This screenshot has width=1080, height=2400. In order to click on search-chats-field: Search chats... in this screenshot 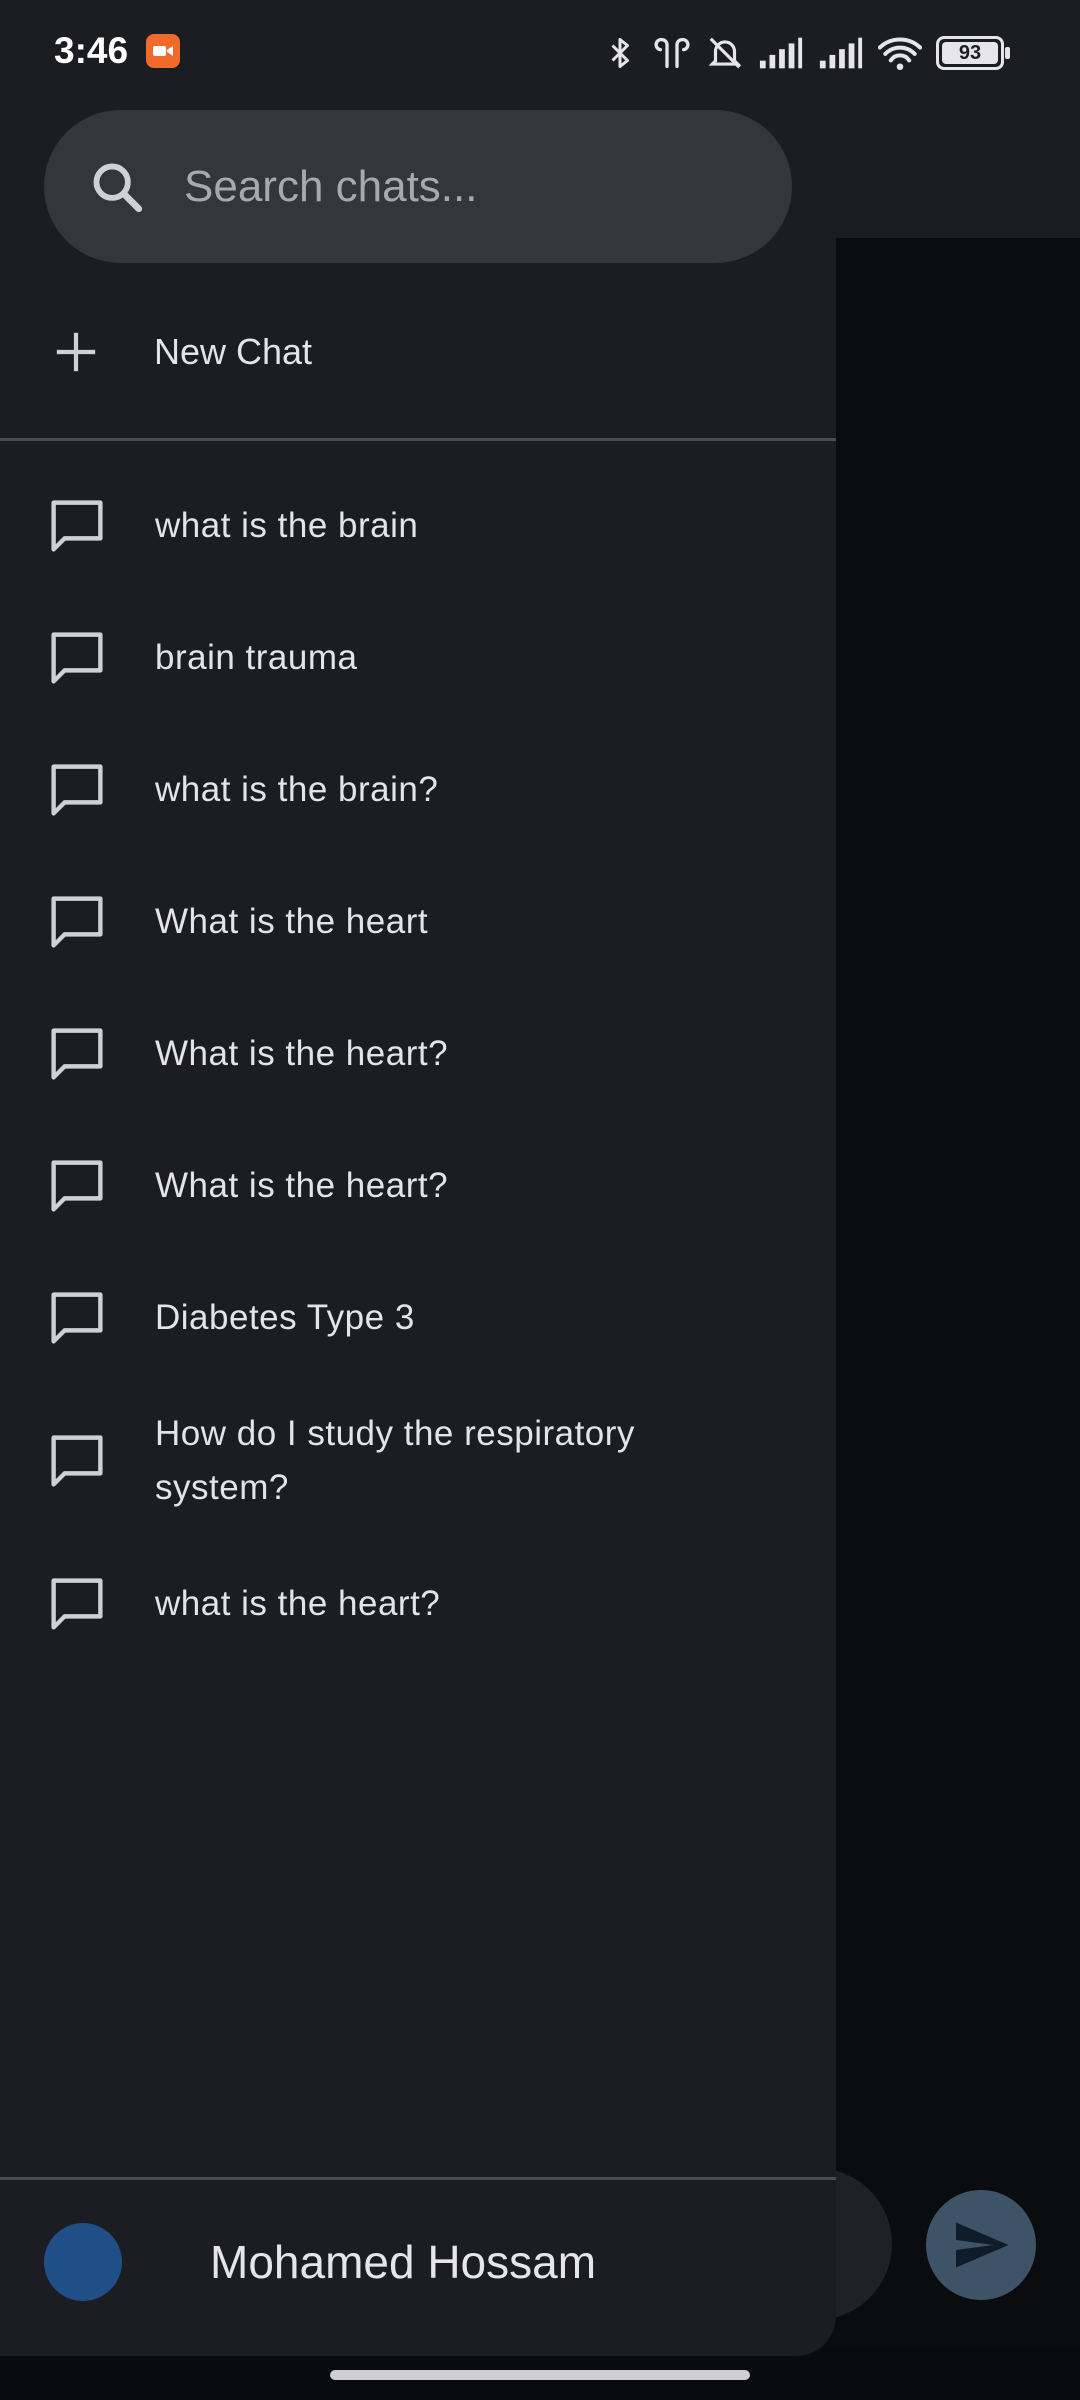, I will do `click(418, 186)`.